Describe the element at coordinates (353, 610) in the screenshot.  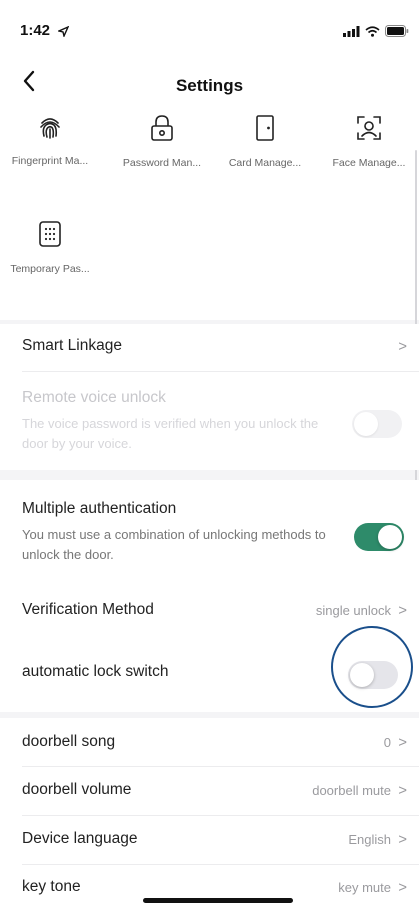
I see `verification-method-value: single unlock` at that location.